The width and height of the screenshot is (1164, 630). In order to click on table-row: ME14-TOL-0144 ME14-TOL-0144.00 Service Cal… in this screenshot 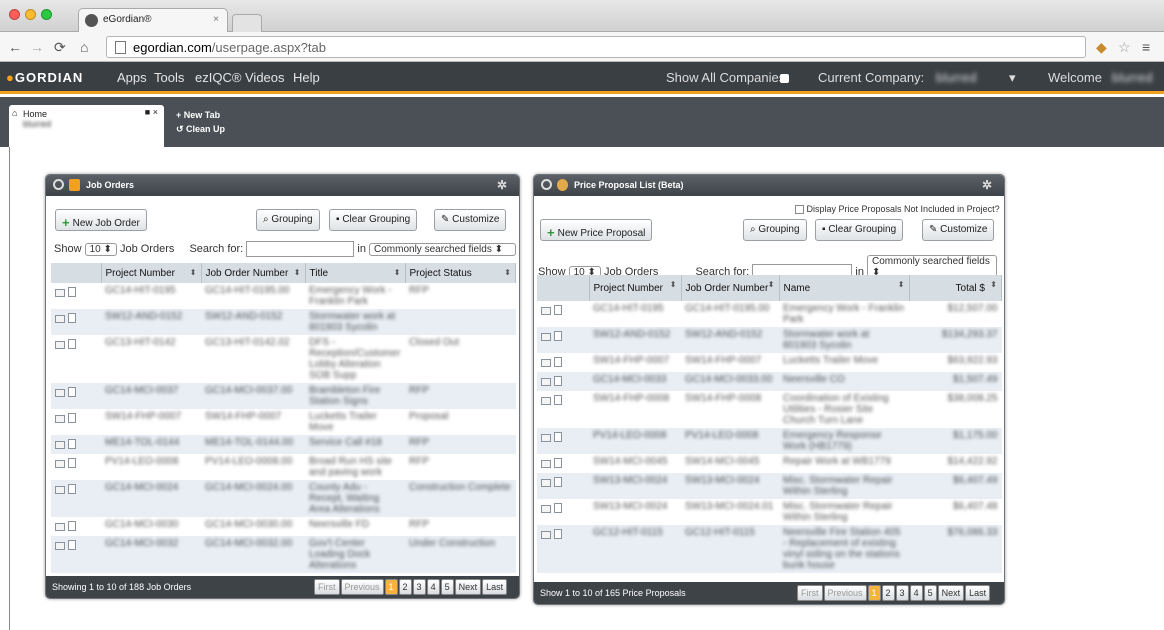, I will do `click(283, 444)`.